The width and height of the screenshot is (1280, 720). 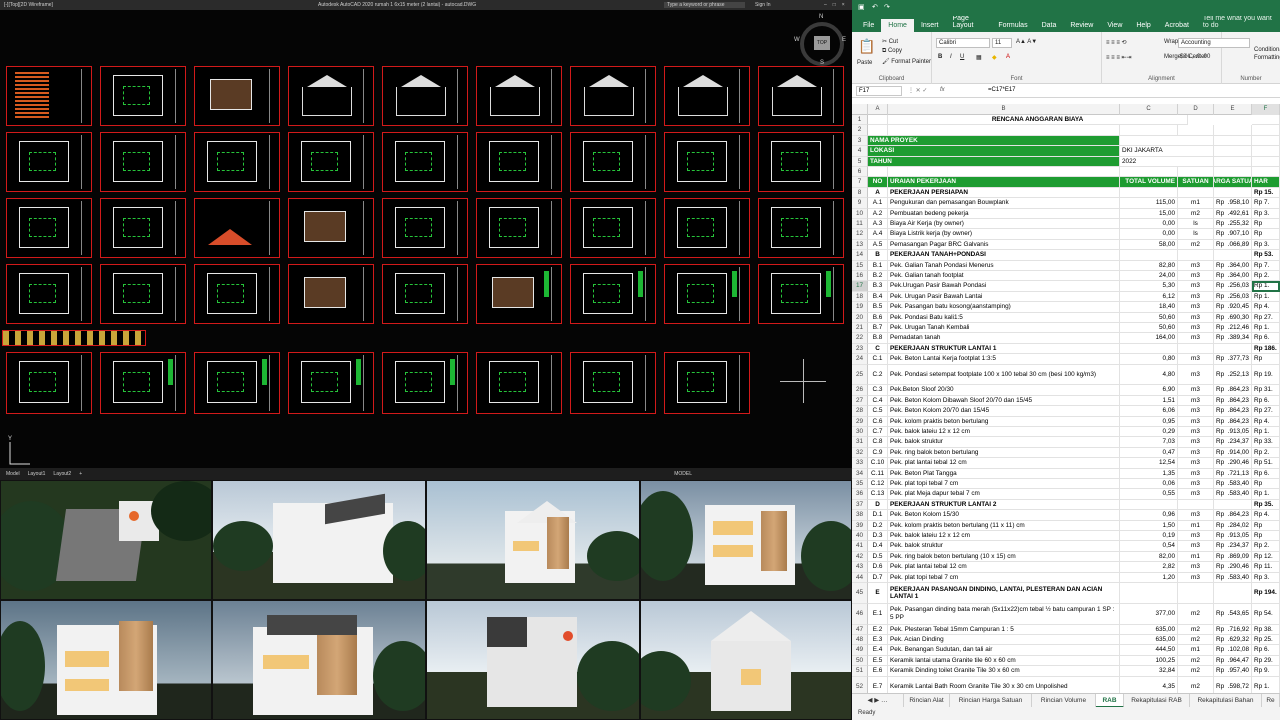 I want to click on tab-acrobat: Acrobat, so click(x=1177, y=25).